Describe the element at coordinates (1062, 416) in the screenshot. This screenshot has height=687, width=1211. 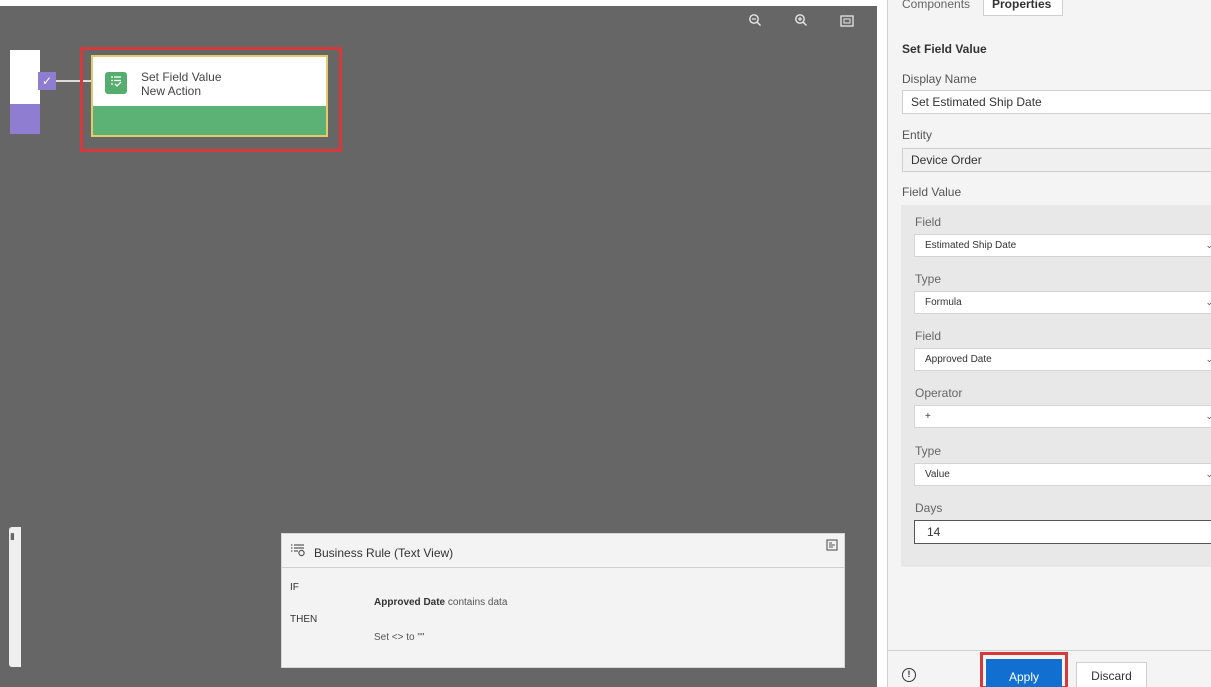
I see `operator-select: + ⌄` at that location.